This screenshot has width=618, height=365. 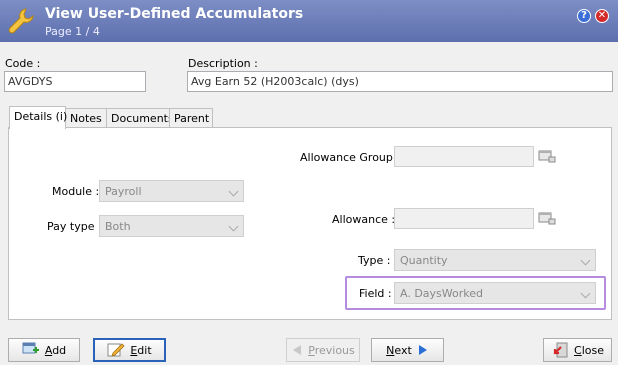 I want to click on add-icon, so click(x=30, y=348).